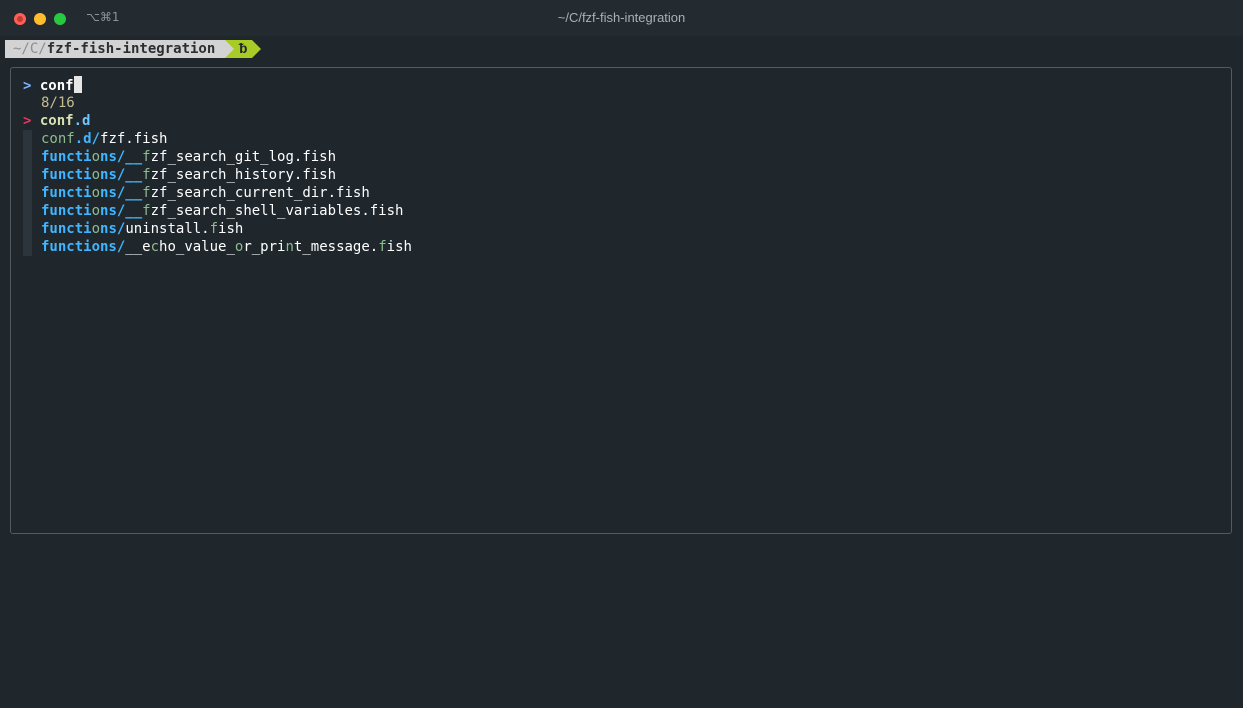  What do you see at coordinates (83, 247) in the screenshot?
I see `dir-text: functions/` at bounding box center [83, 247].